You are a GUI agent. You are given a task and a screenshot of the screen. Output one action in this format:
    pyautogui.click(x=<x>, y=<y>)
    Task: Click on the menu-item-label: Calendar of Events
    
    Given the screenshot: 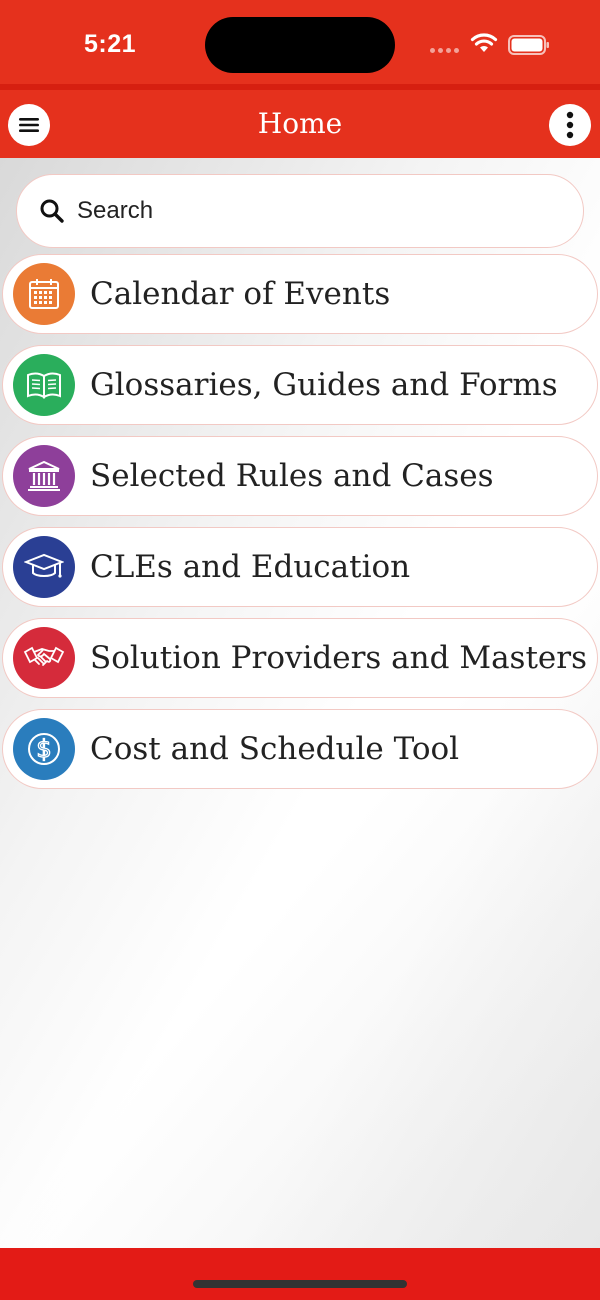 What is the action you would take?
    pyautogui.click(x=240, y=294)
    